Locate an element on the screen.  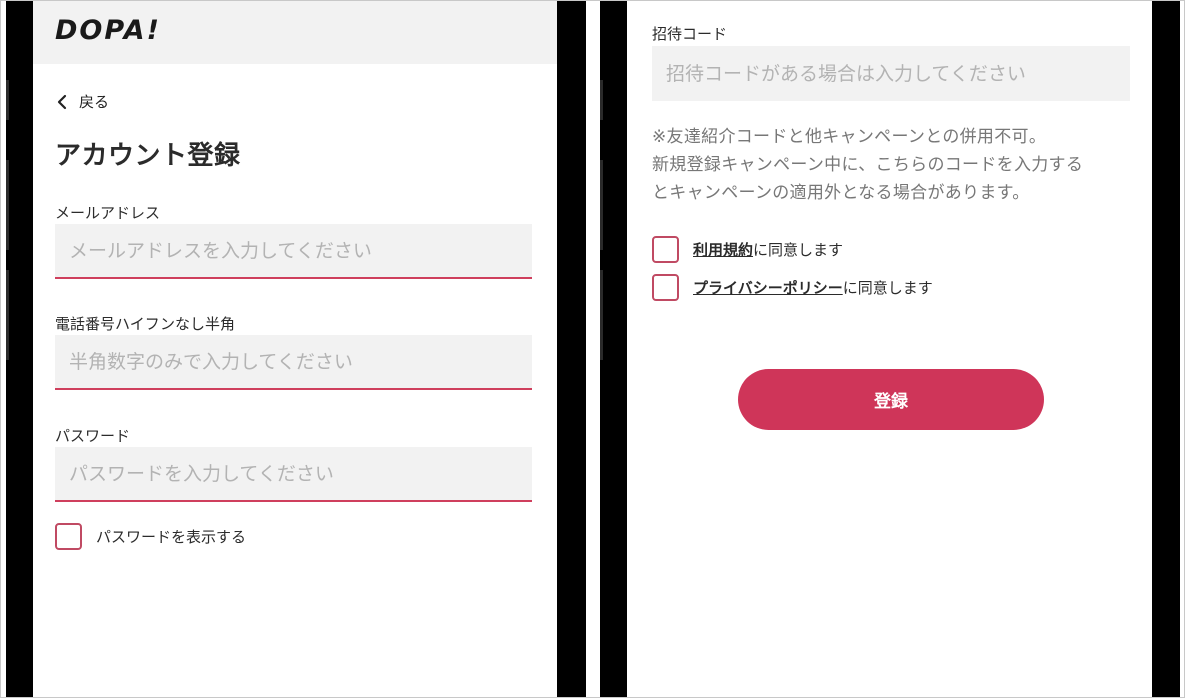
show-password-checkbox is located at coordinates (68, 536).